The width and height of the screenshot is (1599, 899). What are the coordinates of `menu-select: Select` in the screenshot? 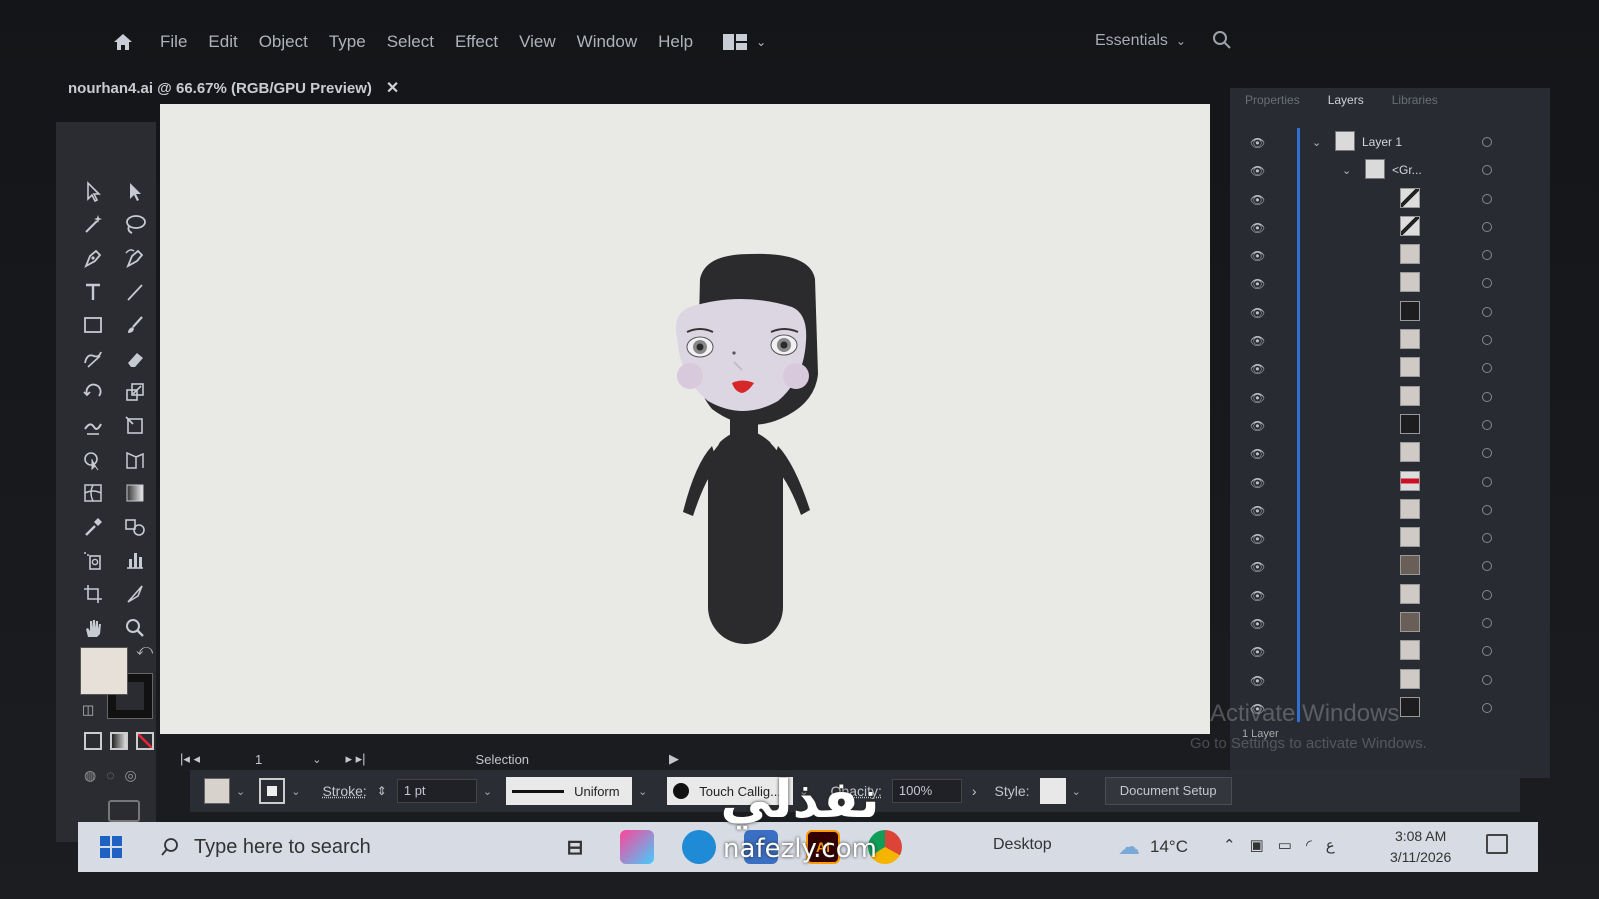 It's located at (410, 42).